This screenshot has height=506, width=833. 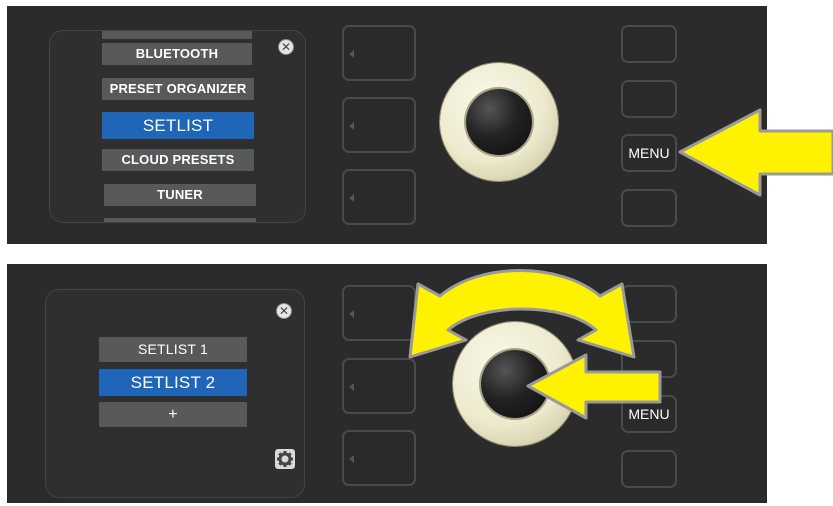 What do you see at coordinates (755, 152) in the screenshot?
I see `pointer-arrow-icon` at bounding box center [755, 152].